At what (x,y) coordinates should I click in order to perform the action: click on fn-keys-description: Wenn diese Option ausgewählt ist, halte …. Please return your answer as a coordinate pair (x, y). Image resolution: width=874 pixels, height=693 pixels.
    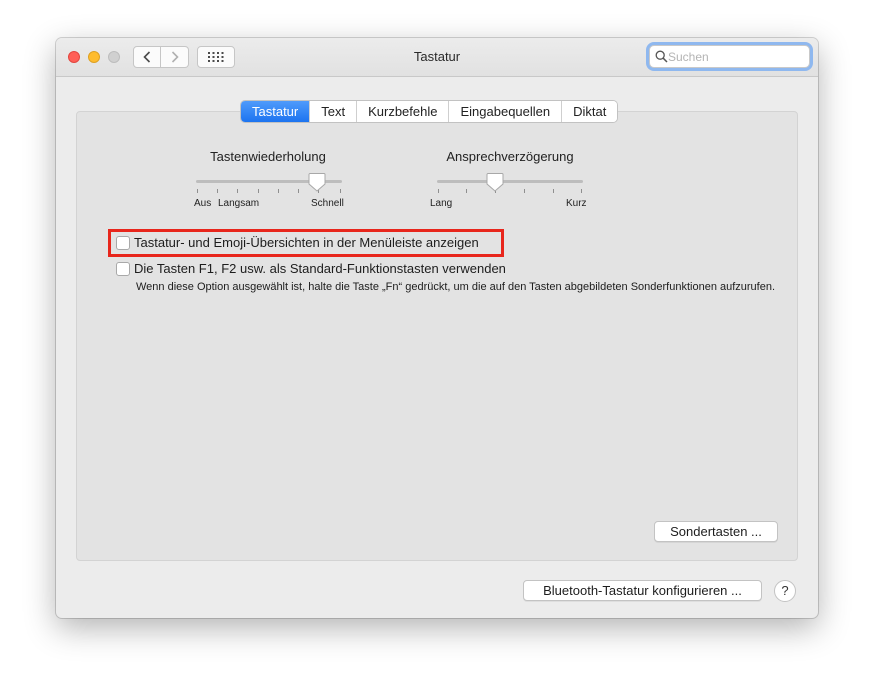
    Looking at the image, I should click on (456, 287).